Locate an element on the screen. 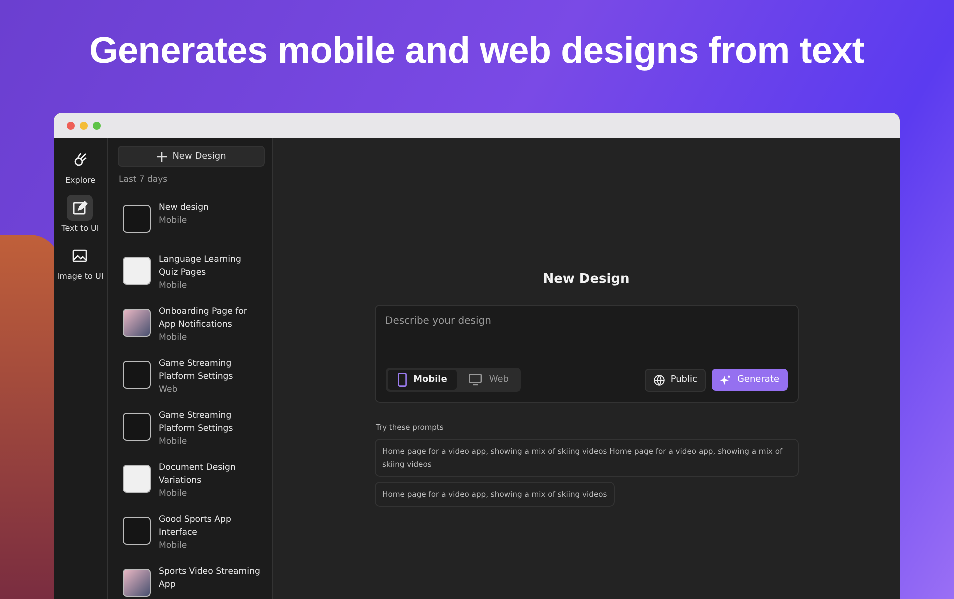 This screenshot has width=954, height=599. design-list-item: Onboarding Page for App Notifications Mobile is located at coordinates (190, 332).